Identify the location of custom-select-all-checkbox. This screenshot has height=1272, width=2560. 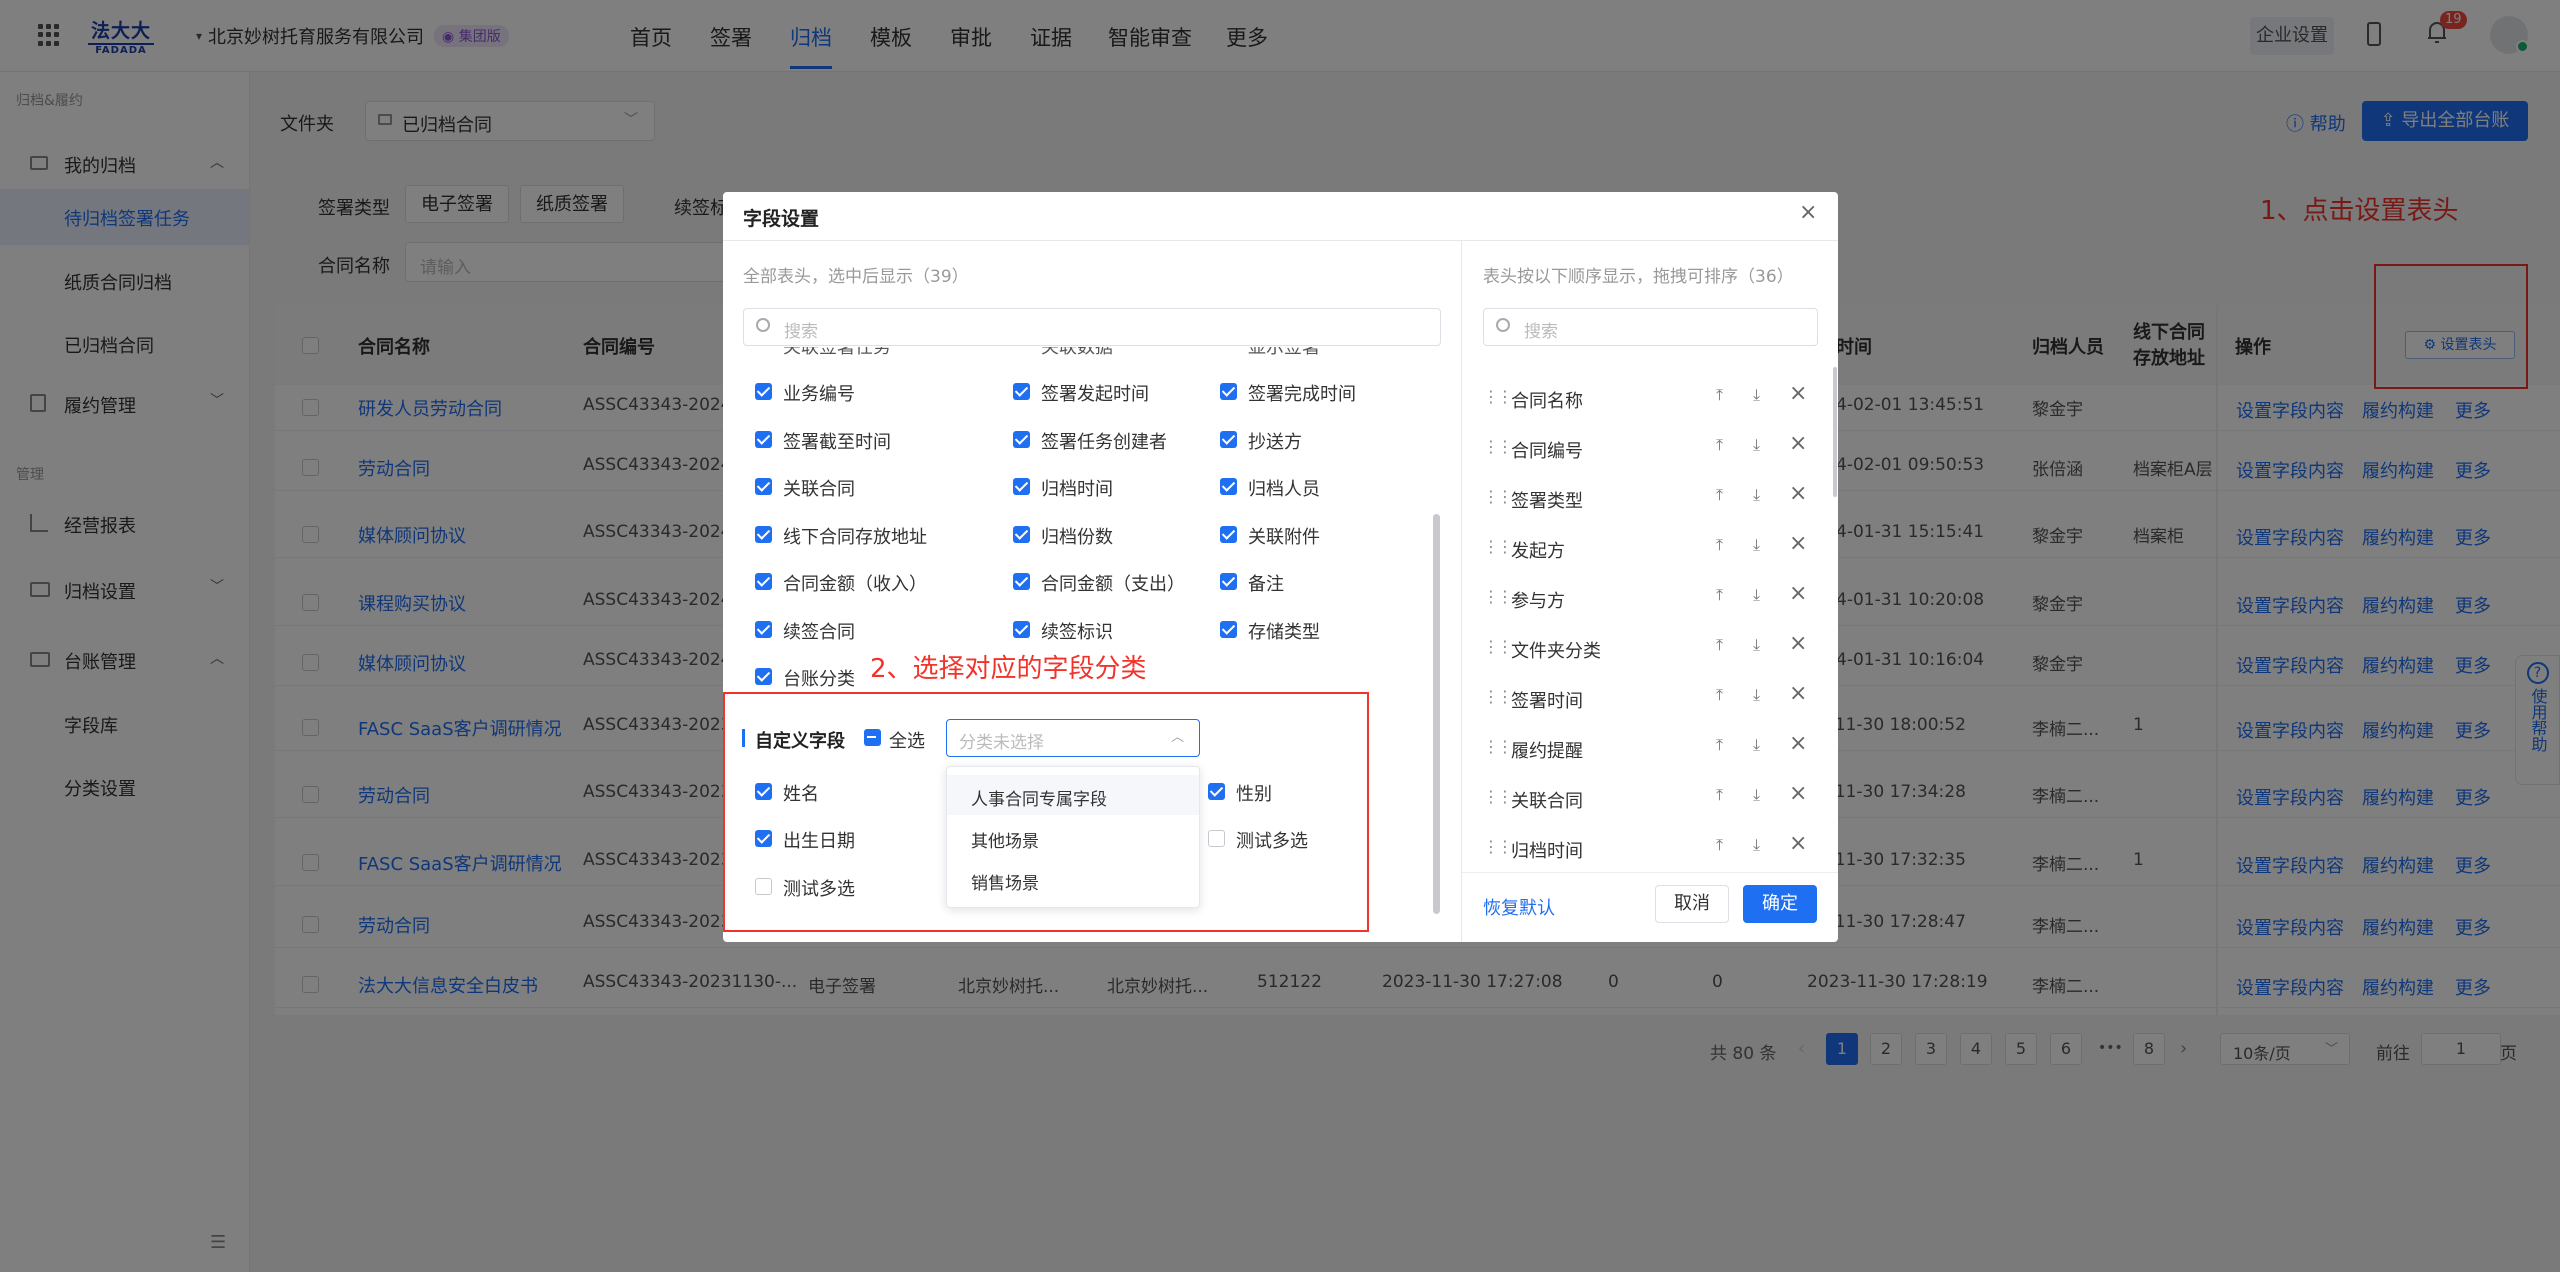
(872, 737).